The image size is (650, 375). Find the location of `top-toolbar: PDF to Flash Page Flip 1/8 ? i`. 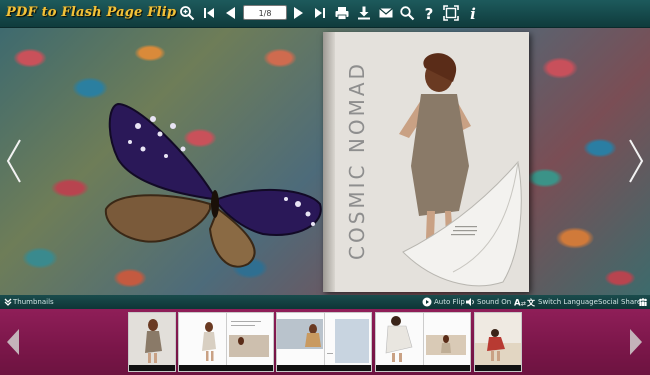

top-toolbar: PDF to Flash Page Flip 1/8 ? i is located at coordinates (325, 14).